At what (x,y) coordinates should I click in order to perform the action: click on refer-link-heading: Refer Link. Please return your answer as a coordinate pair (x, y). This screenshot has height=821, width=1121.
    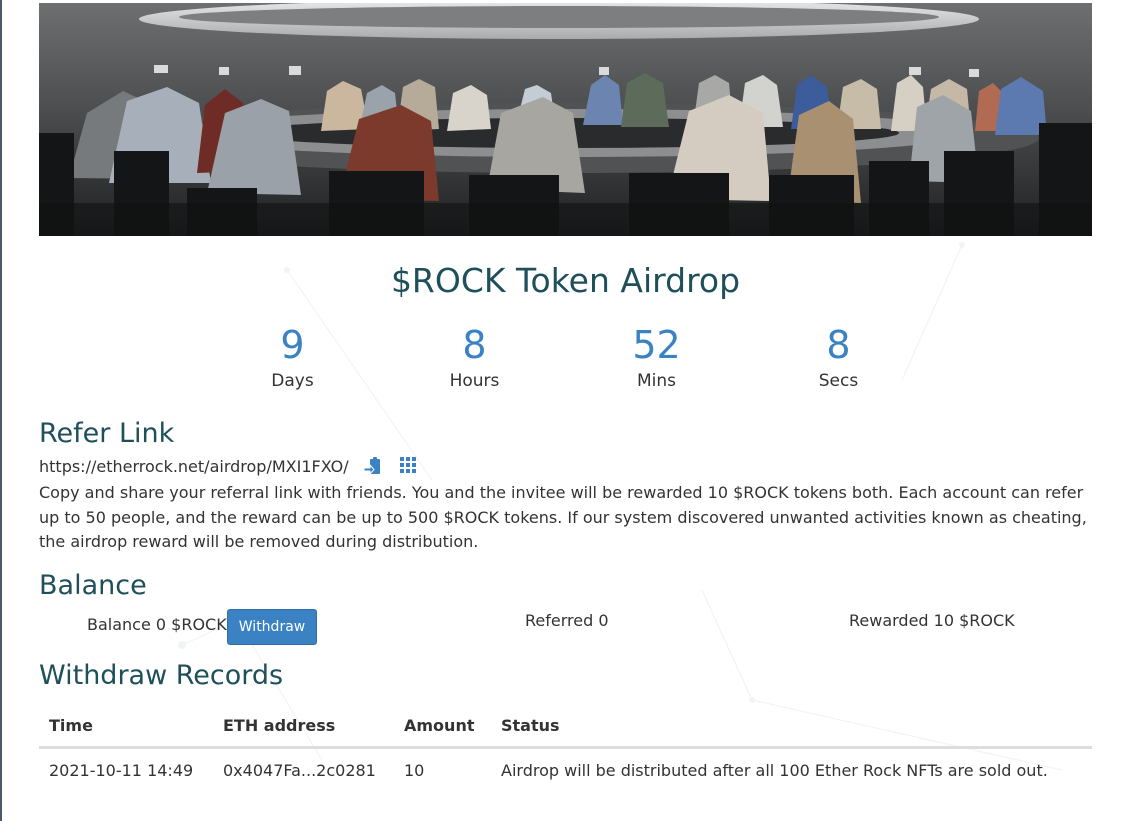
    Looking at the image, I should click on (107, 433).